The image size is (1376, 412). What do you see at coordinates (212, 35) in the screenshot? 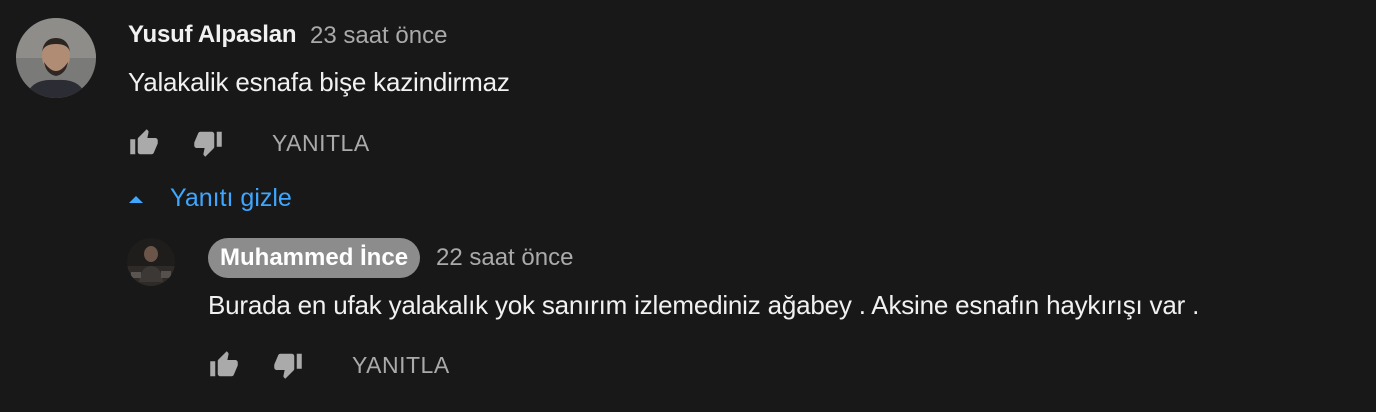
I see `comment-author: Yusuf Alpaslan` at bounding box center [212, 35].